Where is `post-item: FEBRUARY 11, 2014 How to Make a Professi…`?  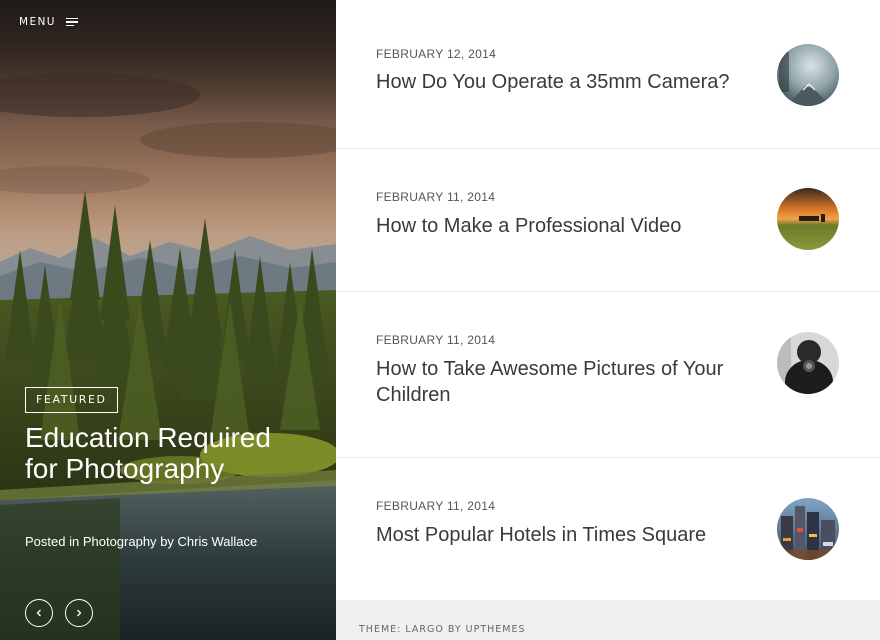
post-item: FEBRUARY 11, 2014 How to Make a Professi… is located at coordinates (608, 220).